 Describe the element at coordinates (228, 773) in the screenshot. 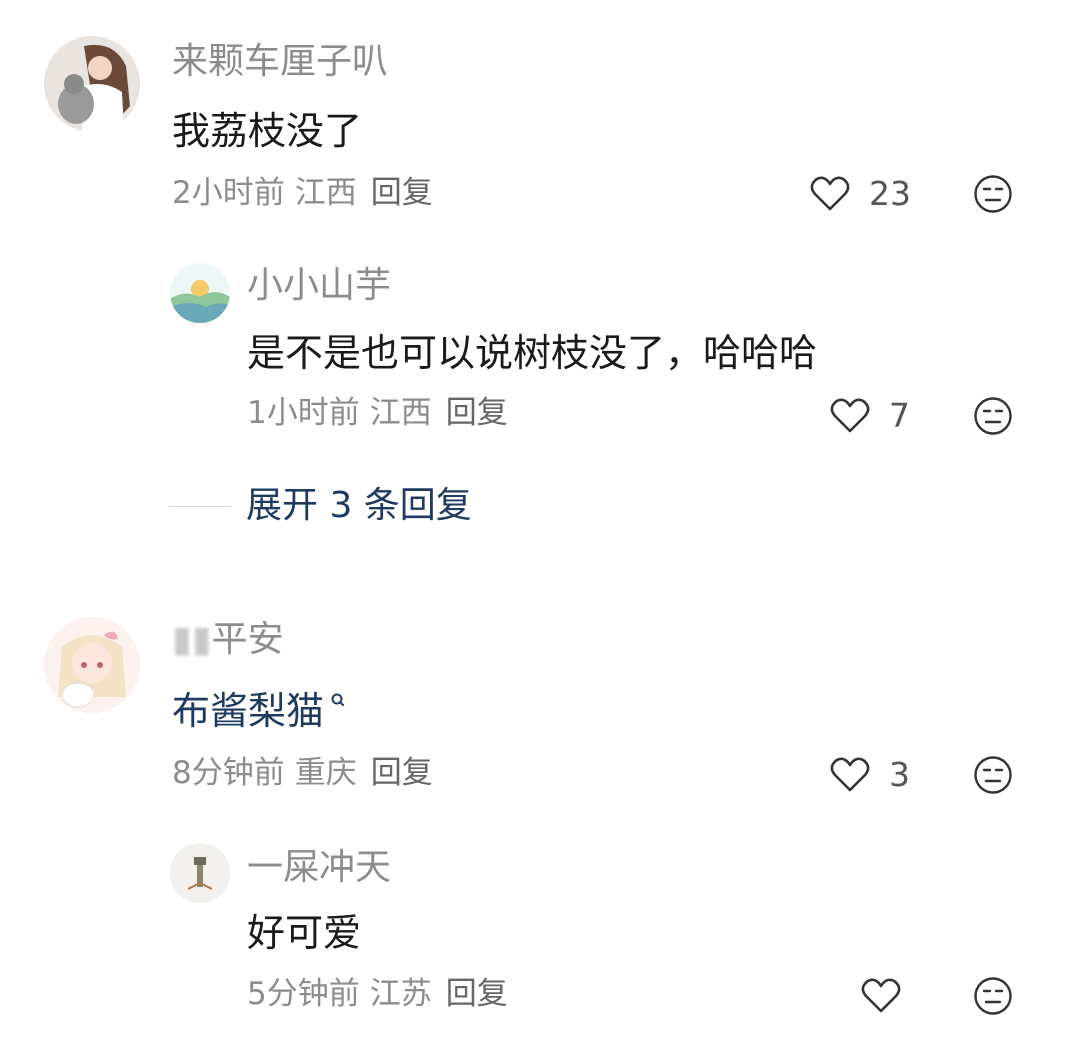

I see `comment-time: 8分钟前` at that location.